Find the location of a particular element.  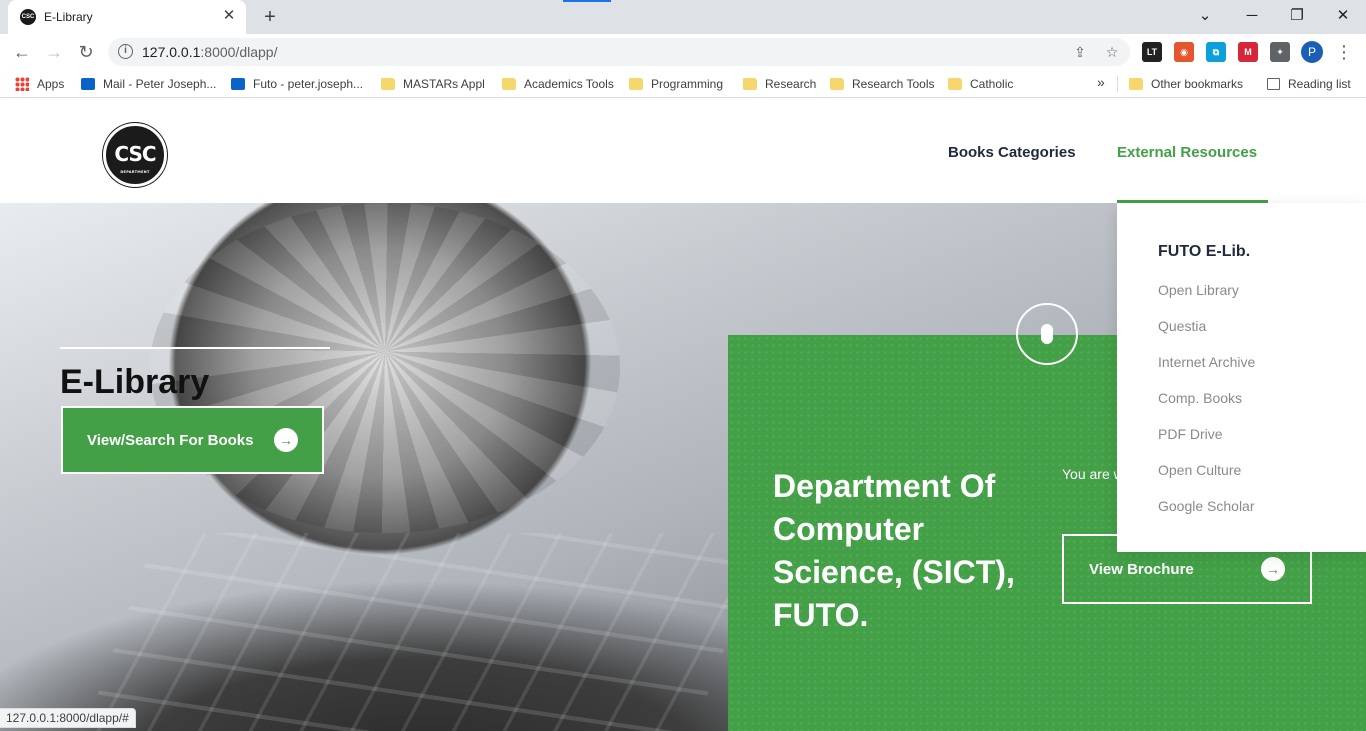

reload-button: ↻ is located at coordinates (86, 52).